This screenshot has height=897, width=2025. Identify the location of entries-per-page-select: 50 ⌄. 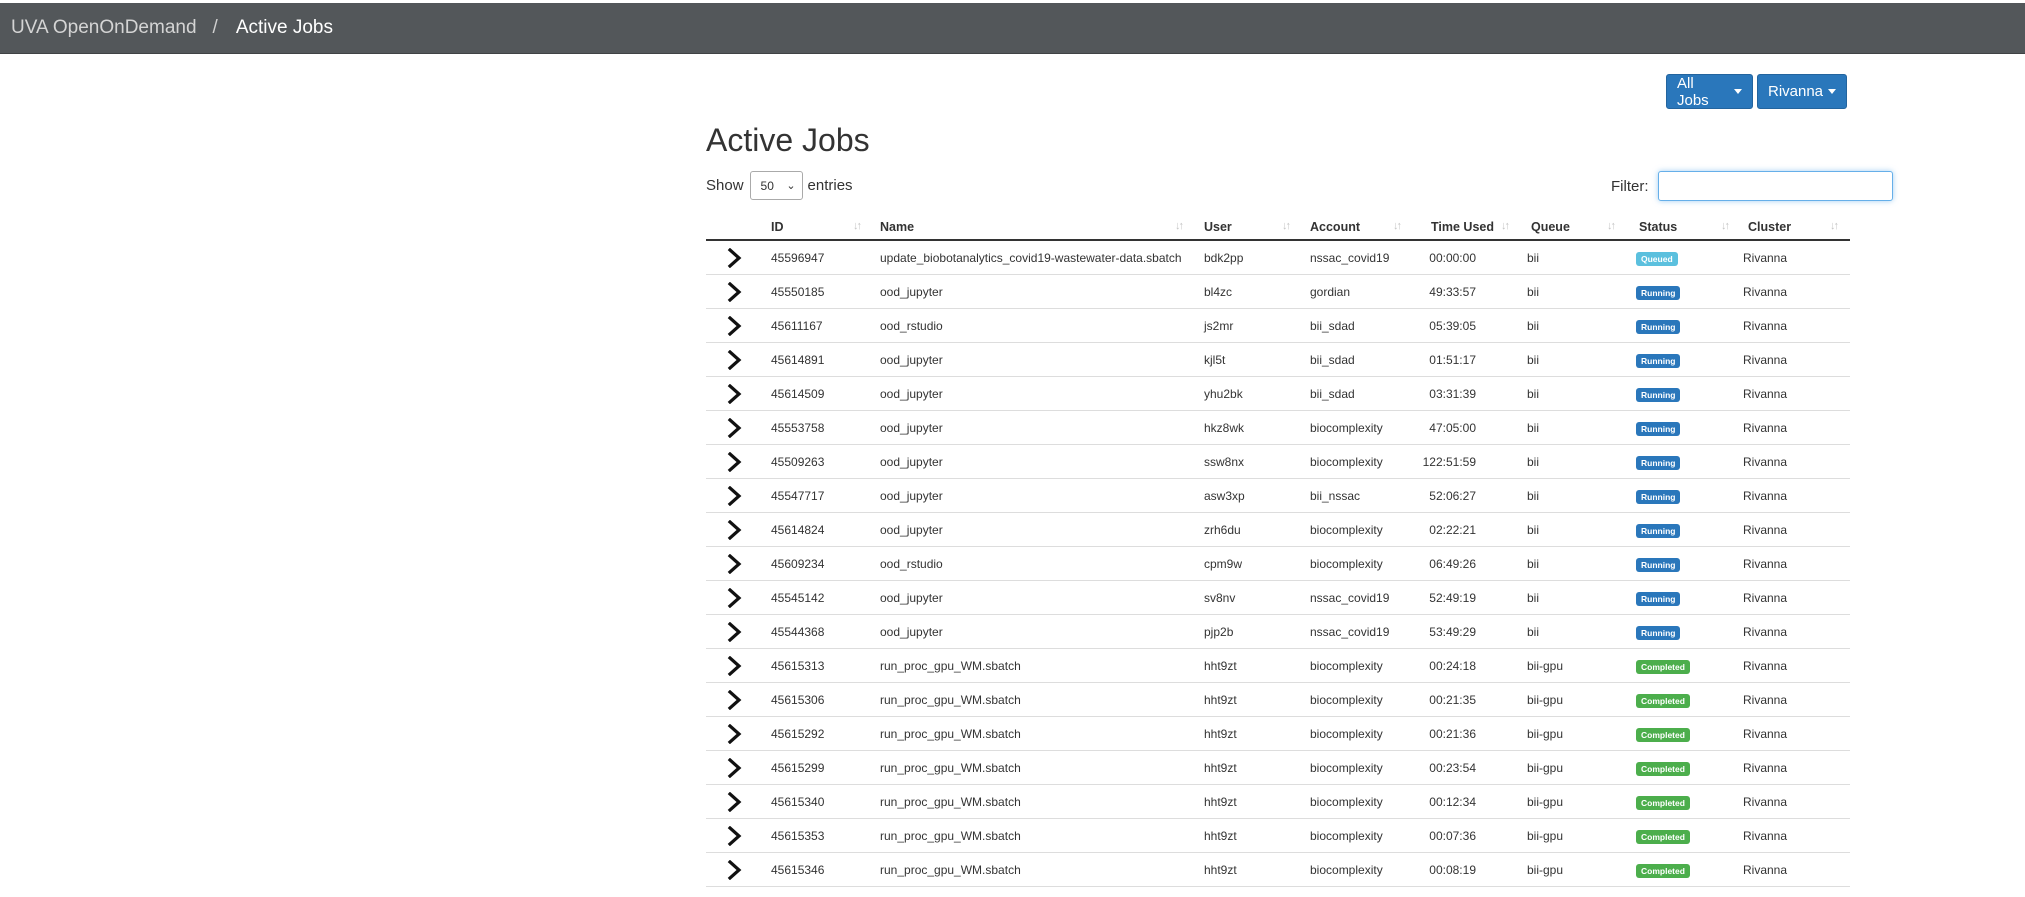
(776, 185).